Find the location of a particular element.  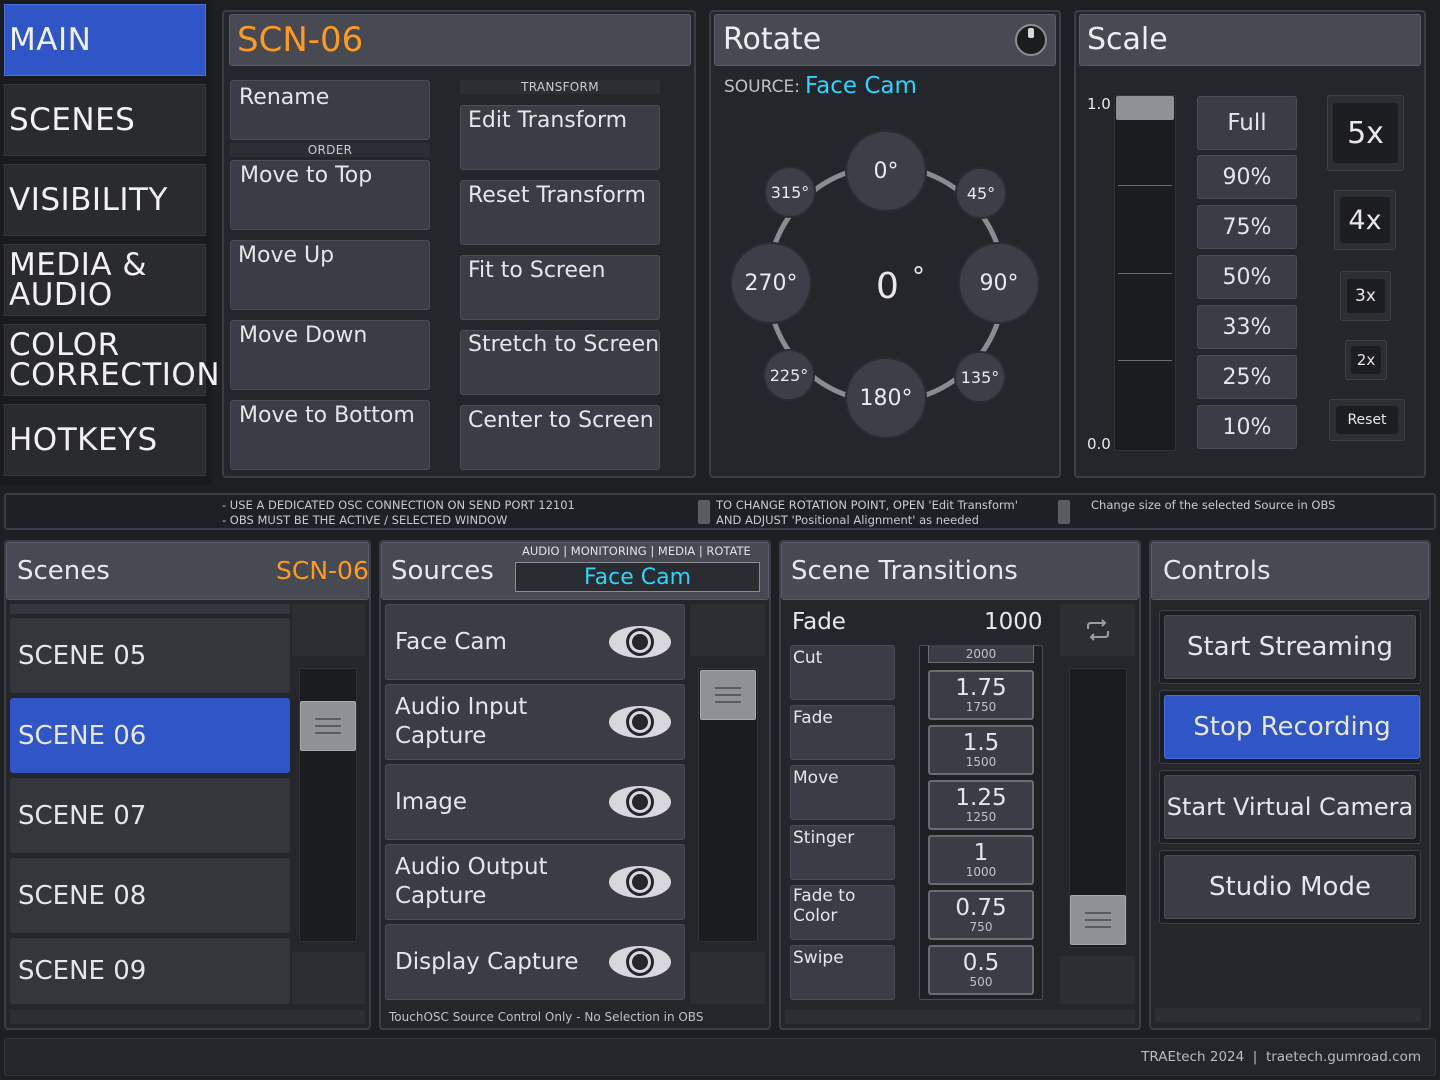

scene-item: SCENE 05 is located at coordinates (150, 655).